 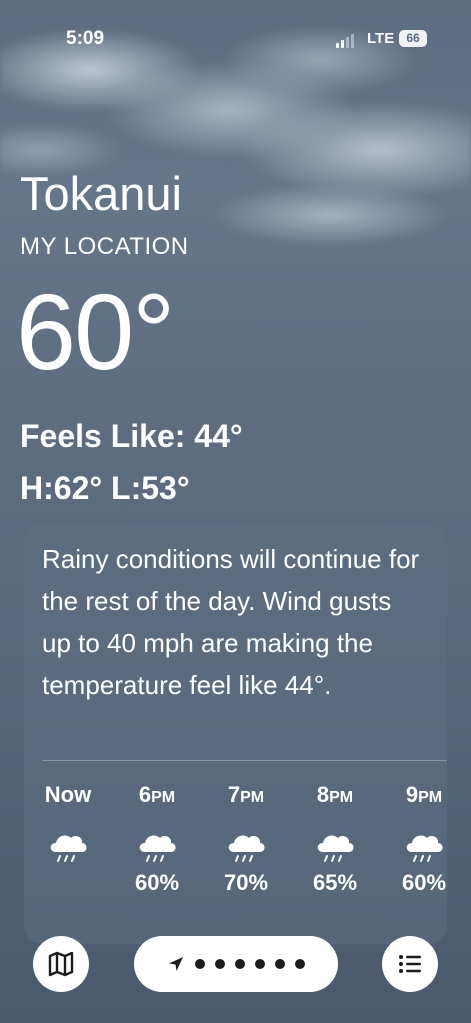 I want to click on hour-label: 9PM, so click(x=424, y=794).